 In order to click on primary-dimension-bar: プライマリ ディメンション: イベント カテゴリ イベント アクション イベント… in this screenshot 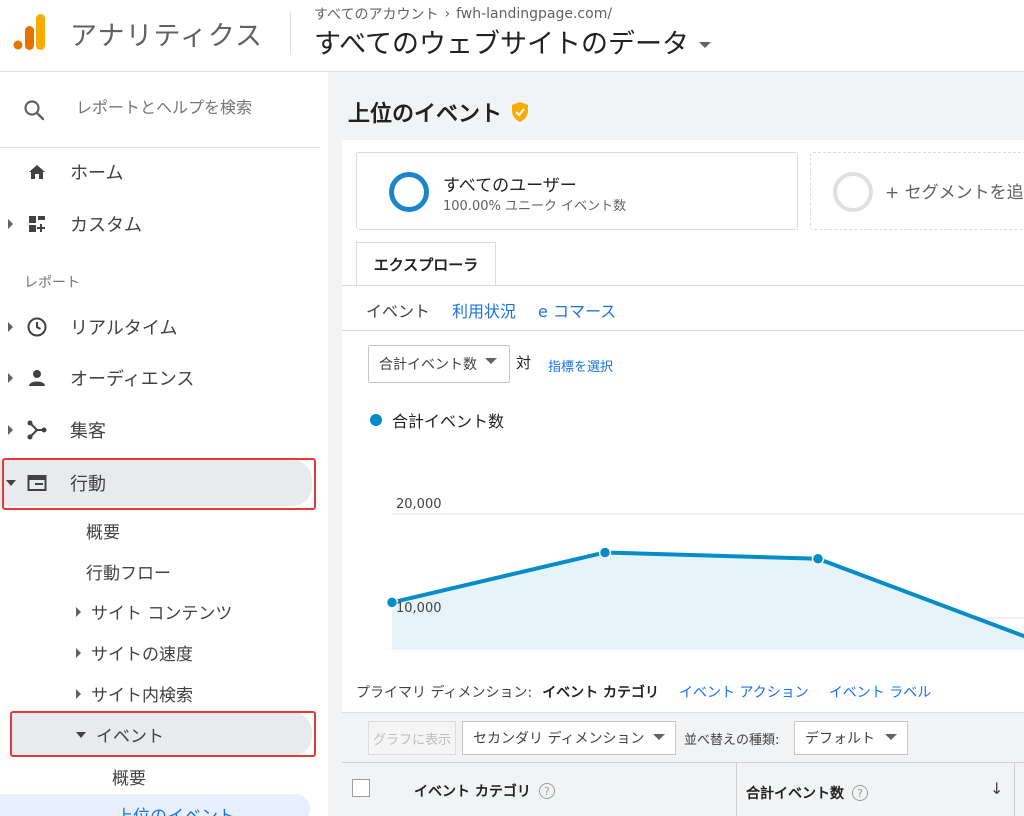, I will do `click(643, 692)`.